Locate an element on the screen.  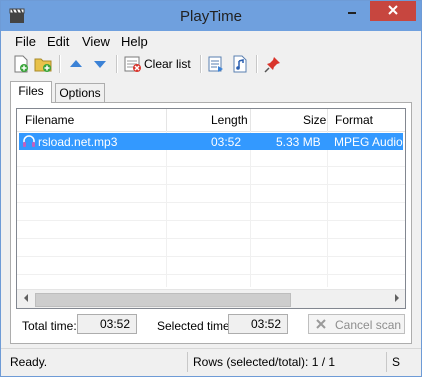
column-header-filename: Filename is located at coordinates (49, 120).